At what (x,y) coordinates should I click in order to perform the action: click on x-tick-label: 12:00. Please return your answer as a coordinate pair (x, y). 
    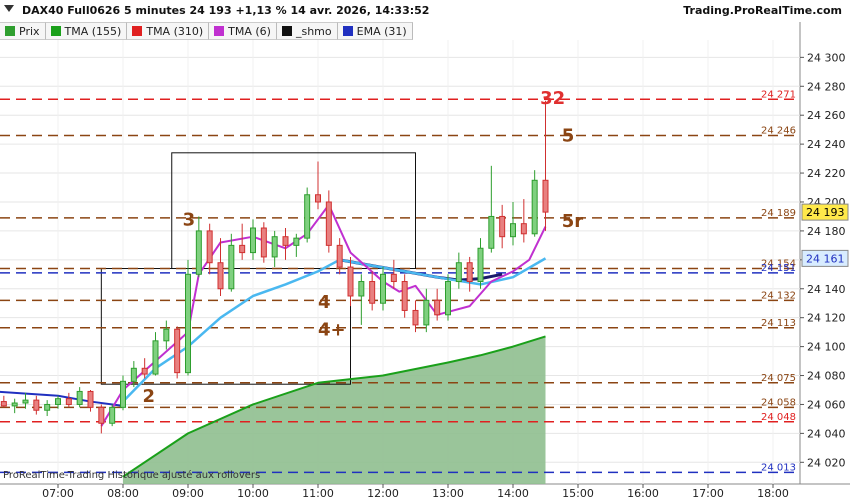
    Looking at the image, I should click on (383, 493).